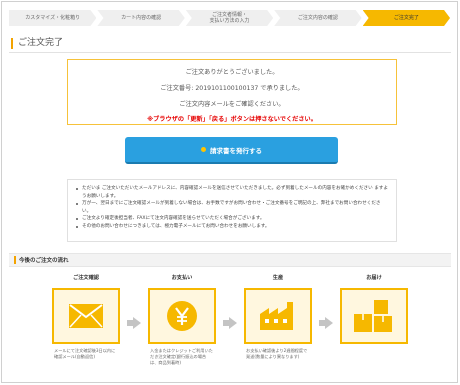  What do you see at coordinates (181, 357) in the screenshot?
I see `stage-desc: 入金またはクレジットご利用いただき注文確定(銀行振込の場合は、商品到着時)` at bounding box center [181, 357].